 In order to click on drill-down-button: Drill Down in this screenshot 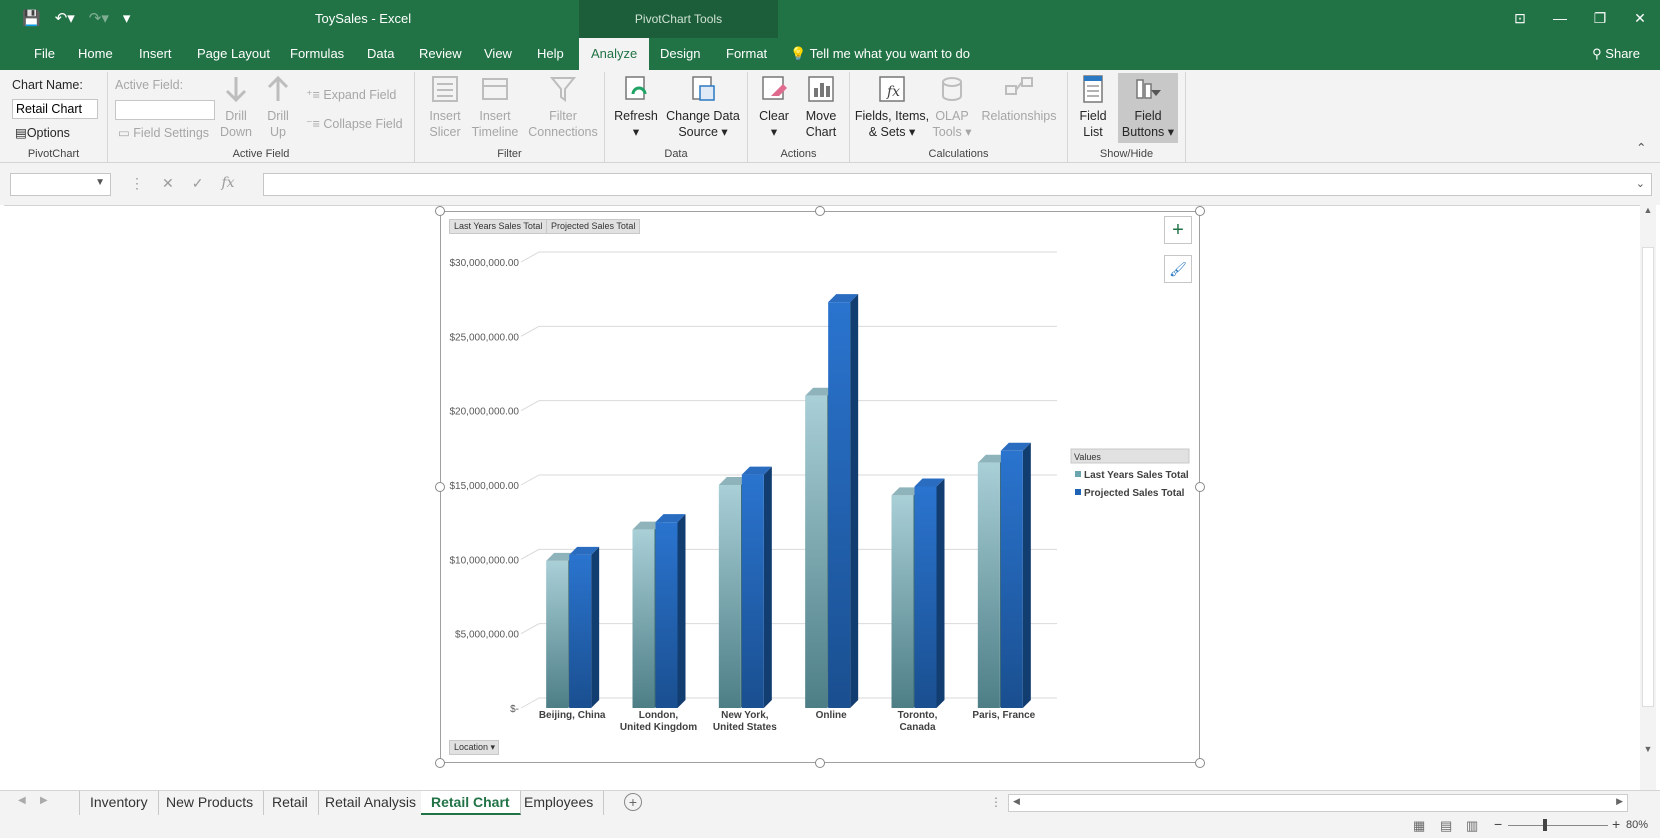, I will do `click(236, 107)`.